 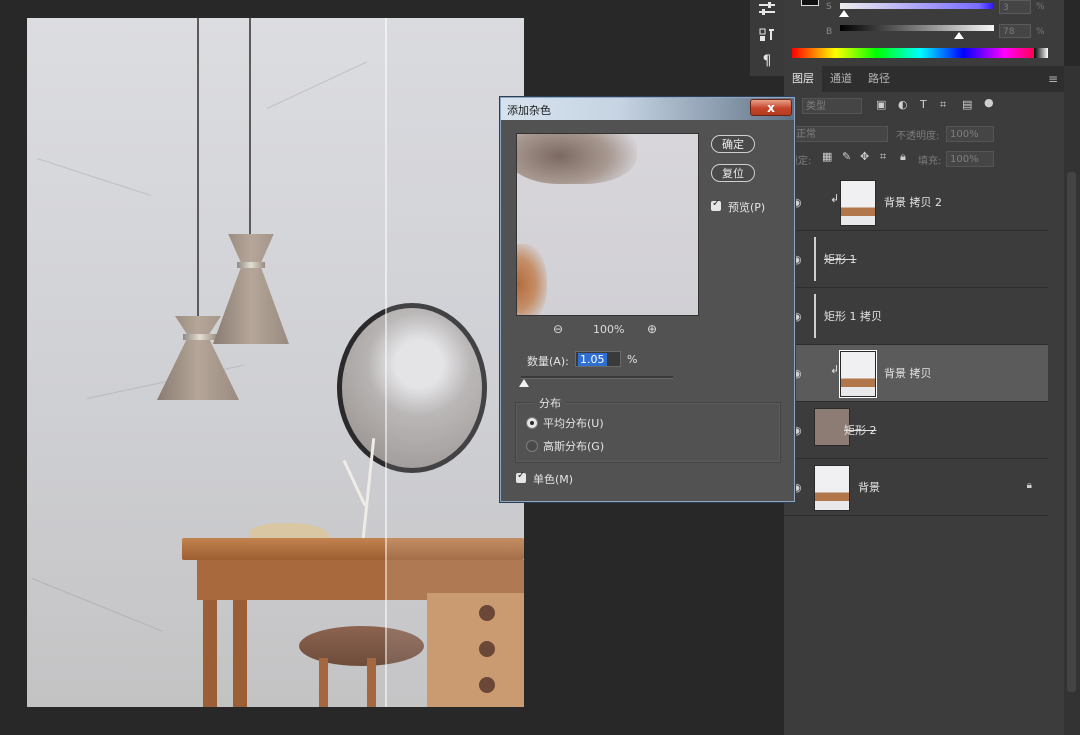 I want to click on amount-slider, so click(x=597, y=377).